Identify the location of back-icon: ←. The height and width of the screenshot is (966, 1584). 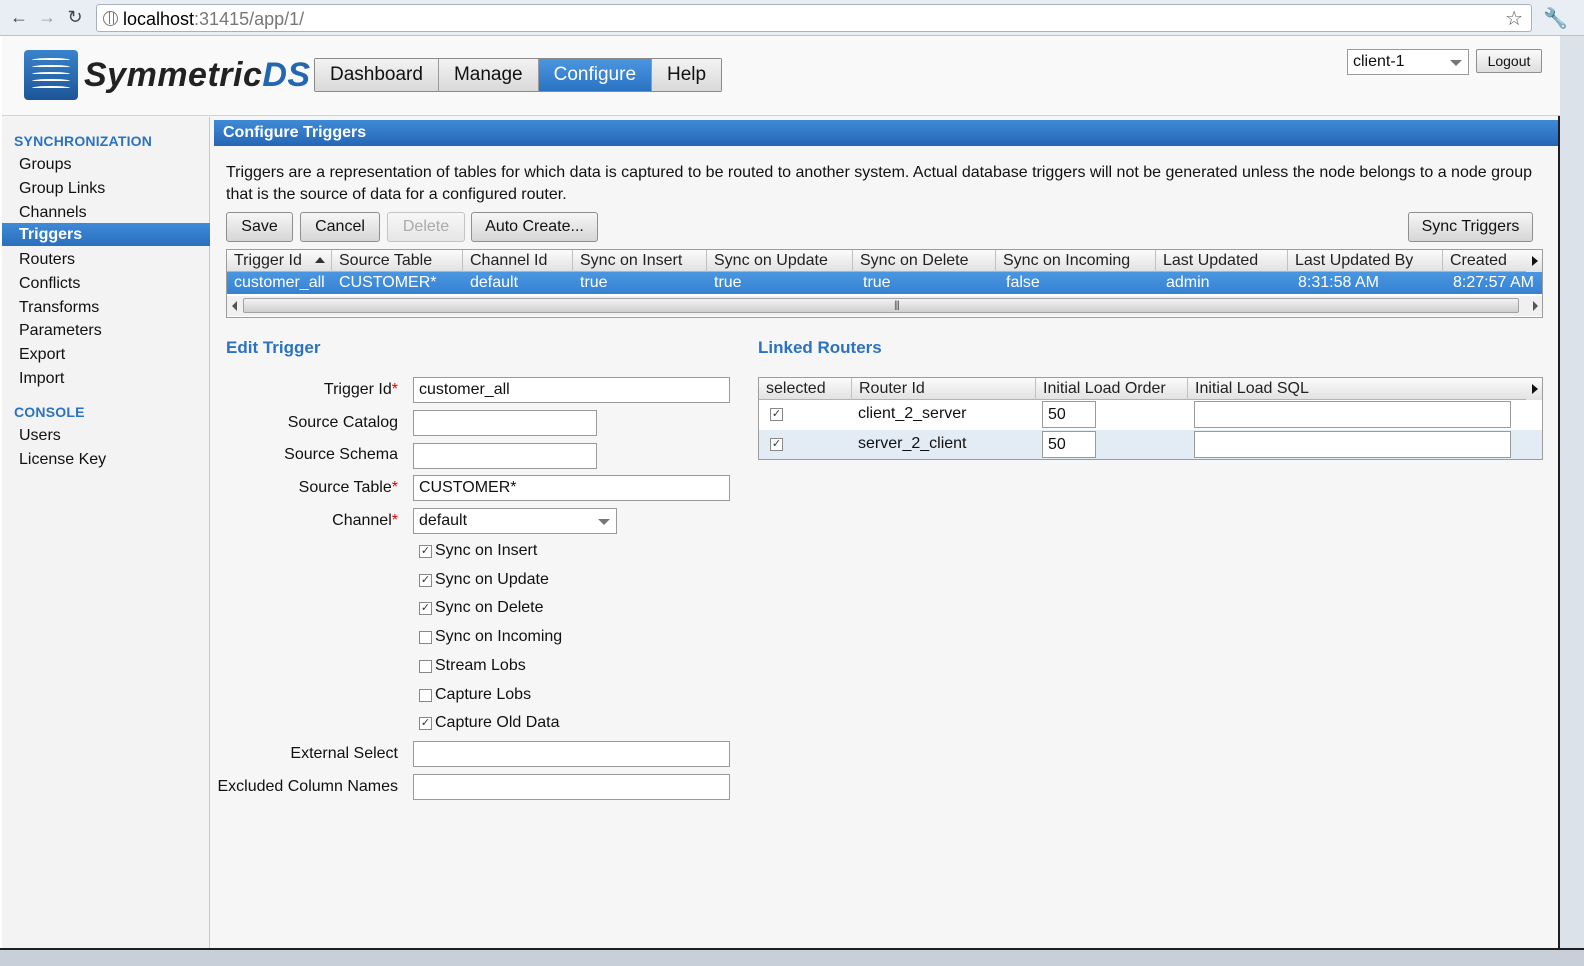
(19, 17).